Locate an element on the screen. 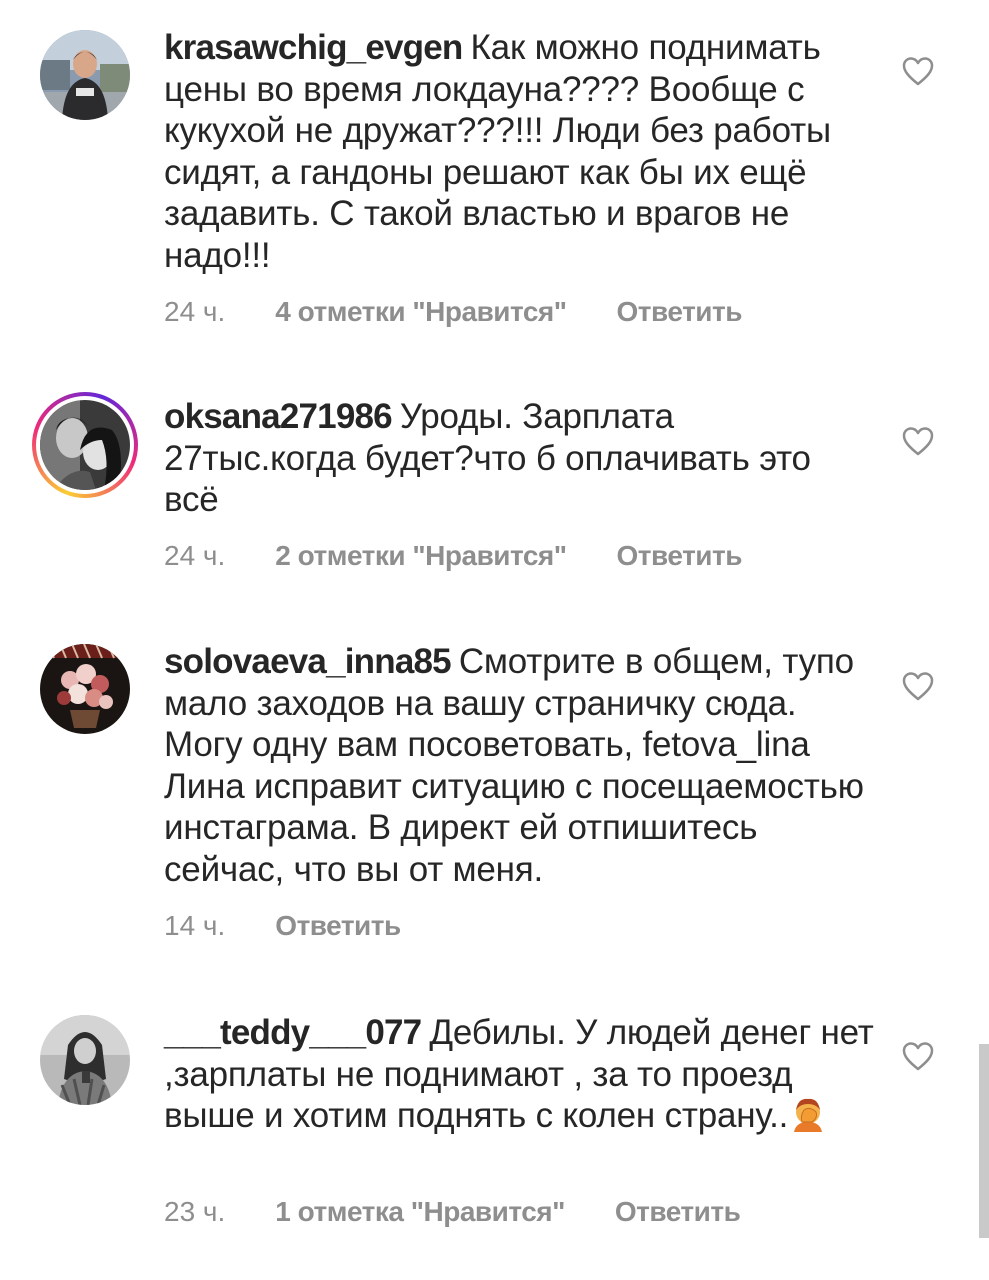 This screenshot has height=1280, width=989. comment-likes-link: 4 отметки "Нравится" is located at coordinates (421, 312).